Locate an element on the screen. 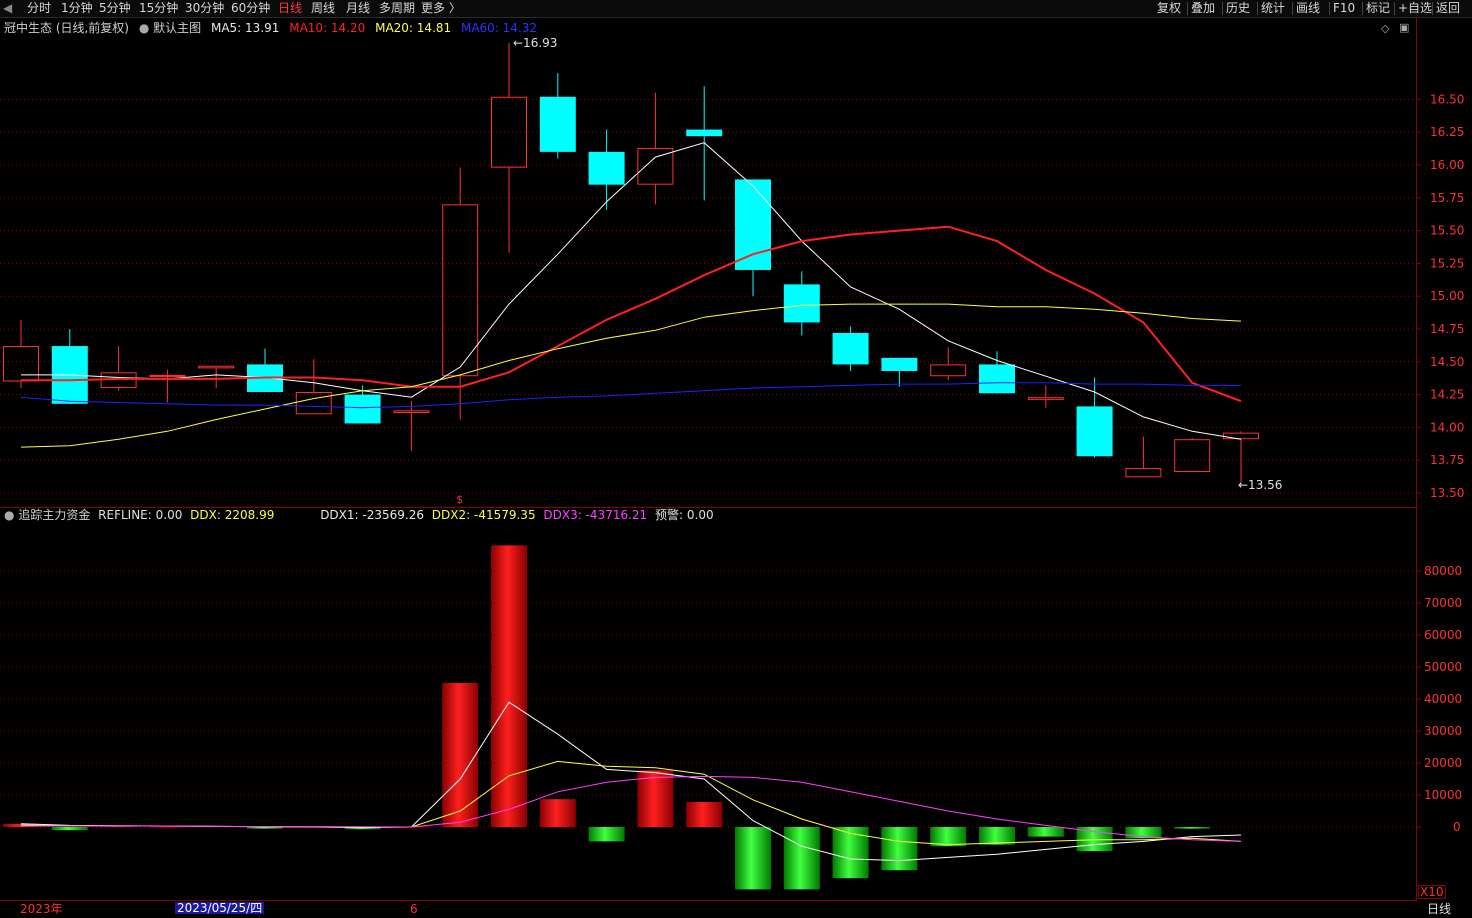 The width and height of the screenshot is (1472, 918). indicator-tick-label: 70000 is located at coordinates (1443, 603).